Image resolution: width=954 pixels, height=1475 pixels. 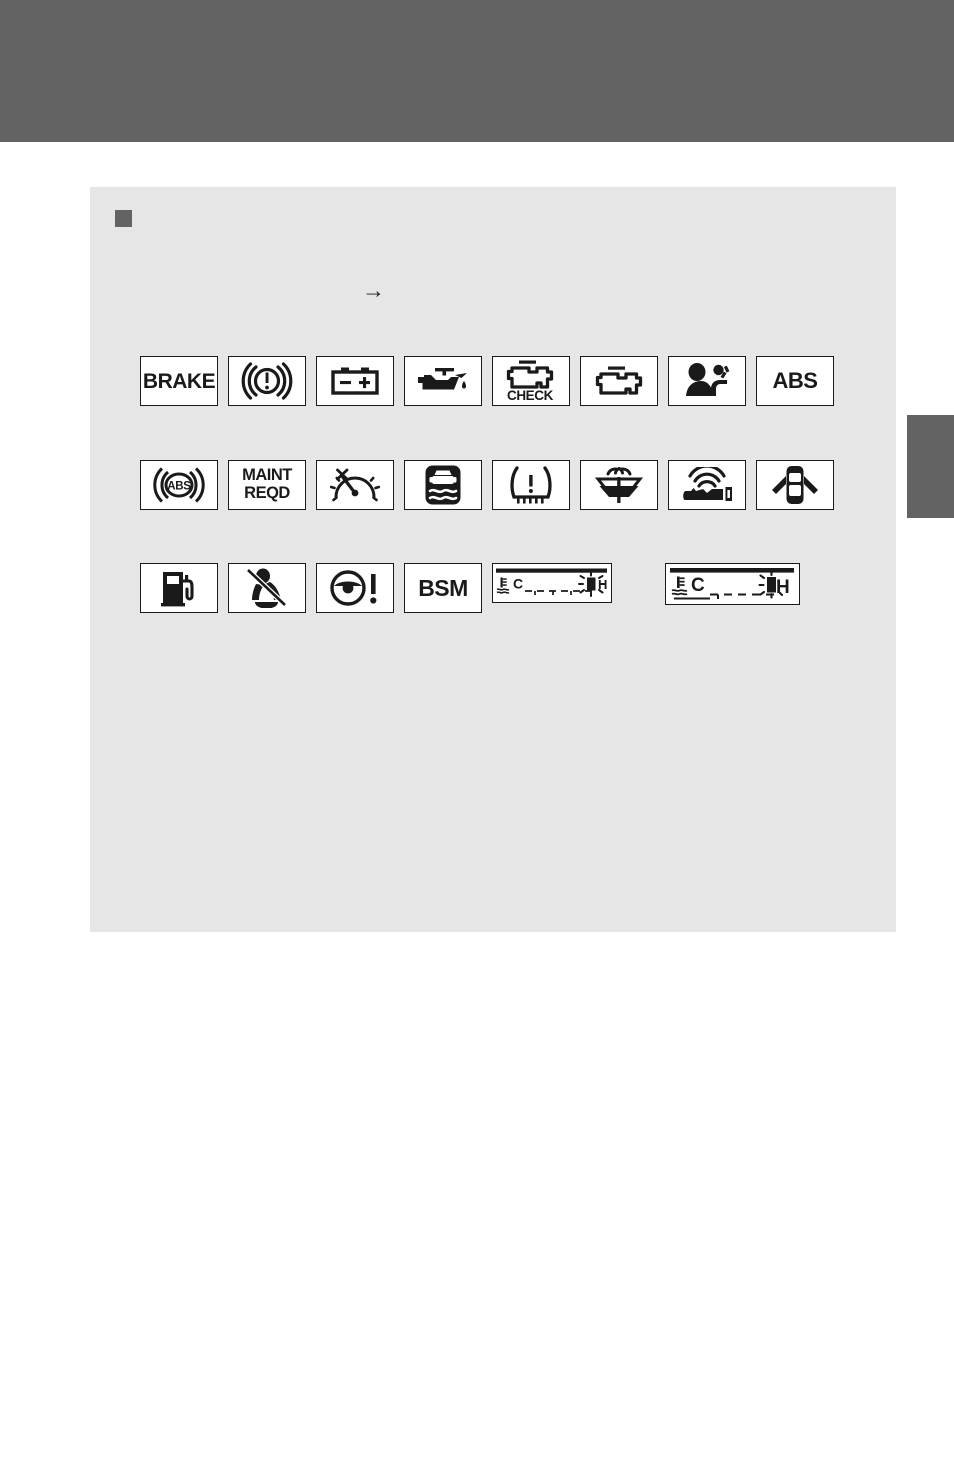 I want to click on page-header-band, so click(x=477, y=71).